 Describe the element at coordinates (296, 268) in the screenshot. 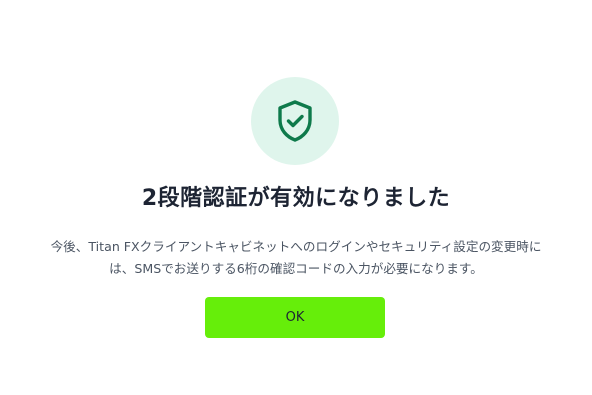

I see `dialog-message-line-2: は、SMSでお送りする6桁の確認コードの入力が必要になります。` at that location.